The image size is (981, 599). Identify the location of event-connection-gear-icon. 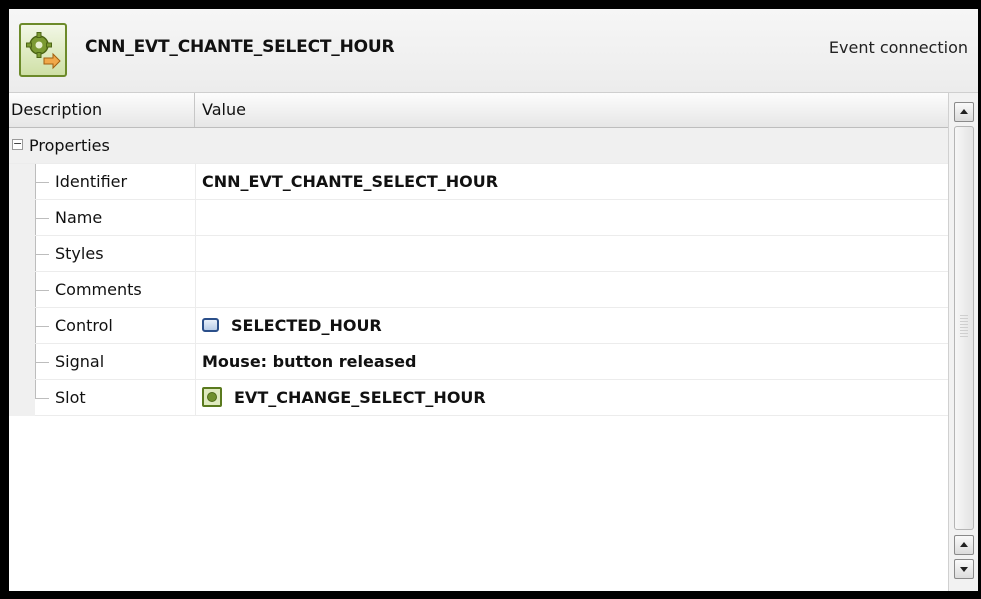
(43, 50).